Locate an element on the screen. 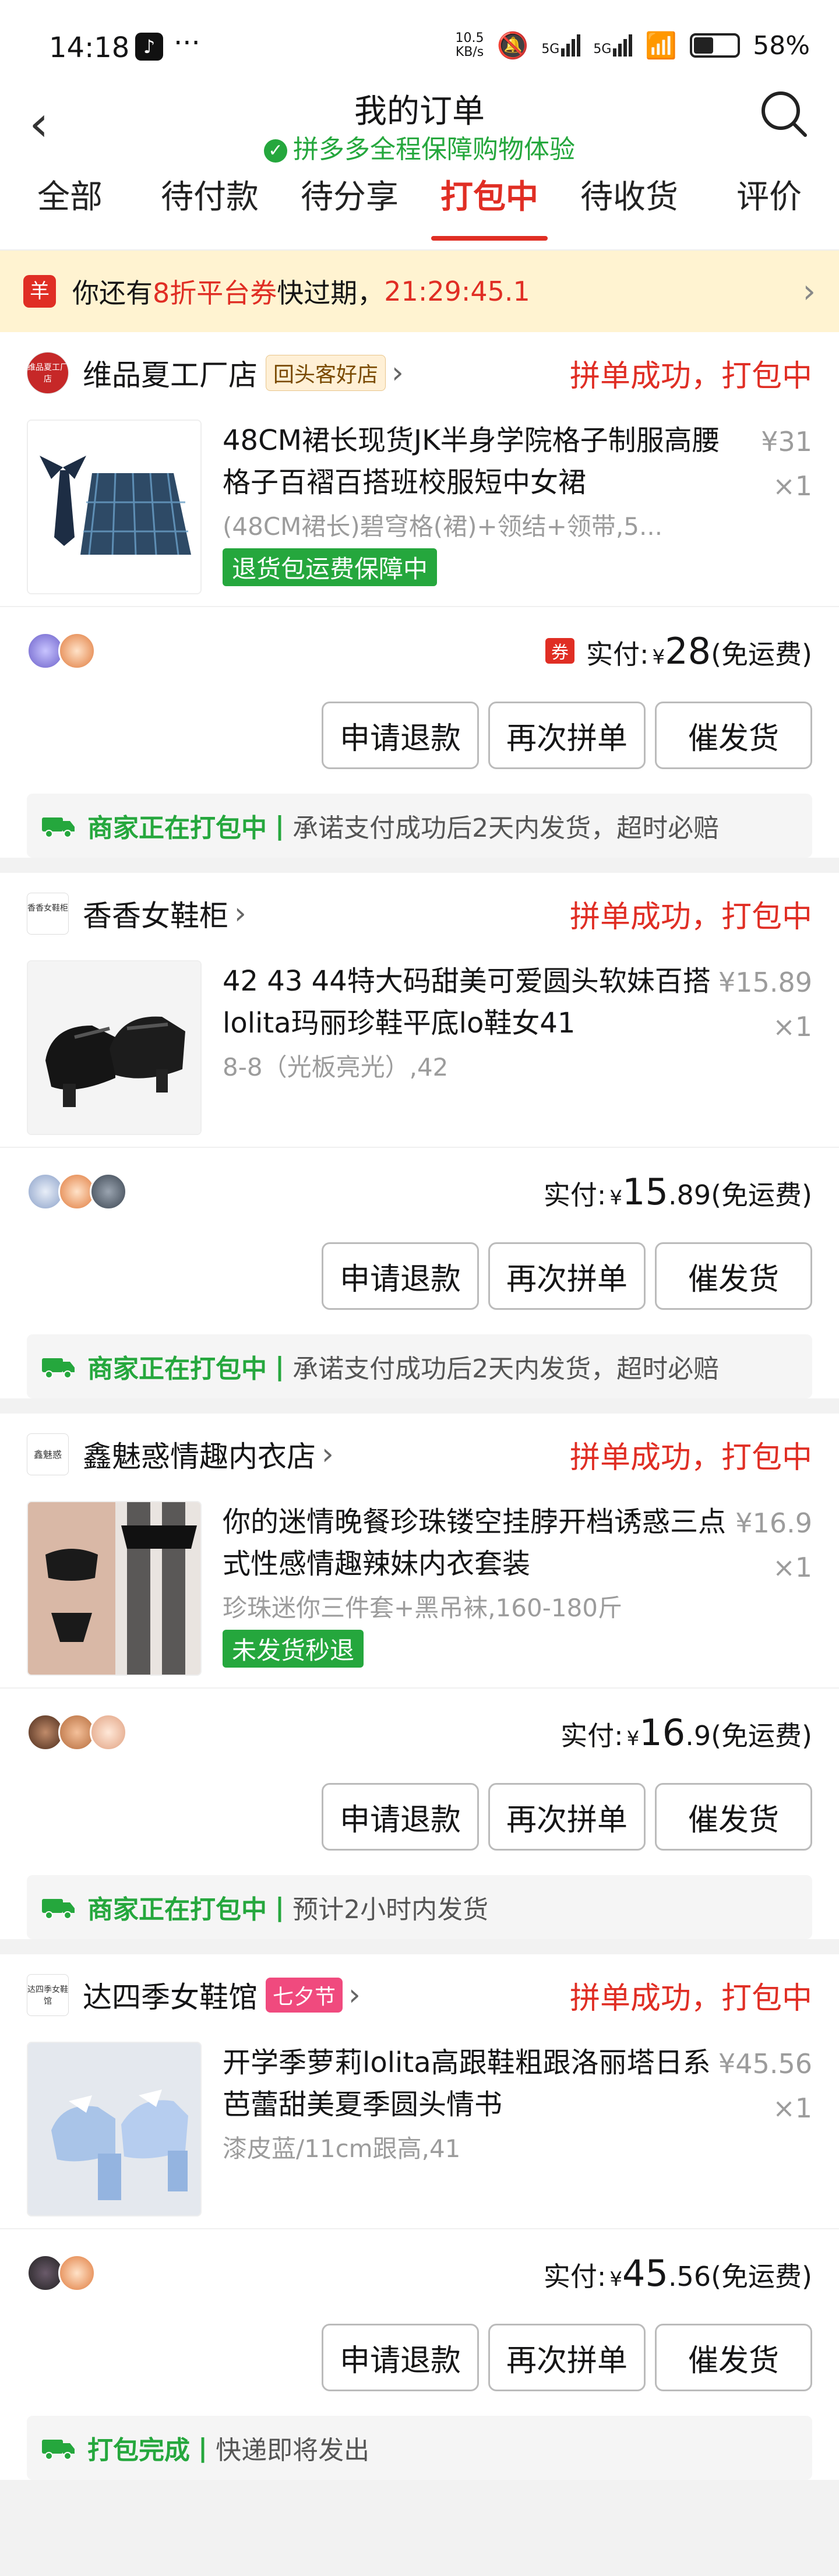 This screenshot has height=2576, width=839. paid-amount: 券 实付: ¥28 (免运费) is located at coordinates (678, 651).